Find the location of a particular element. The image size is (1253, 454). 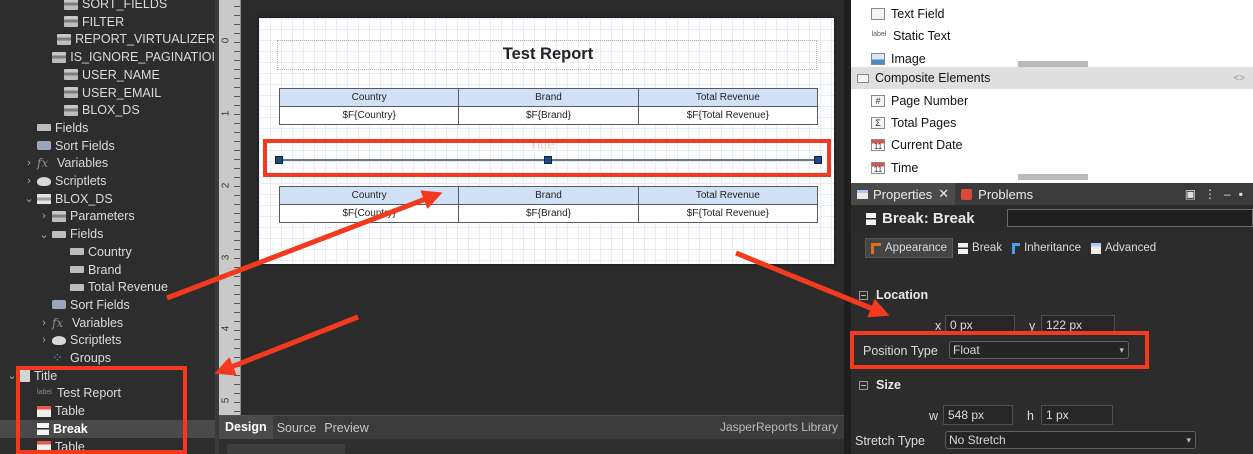

tree-item: USER_EMAIL is located at coordinates (107, 93).